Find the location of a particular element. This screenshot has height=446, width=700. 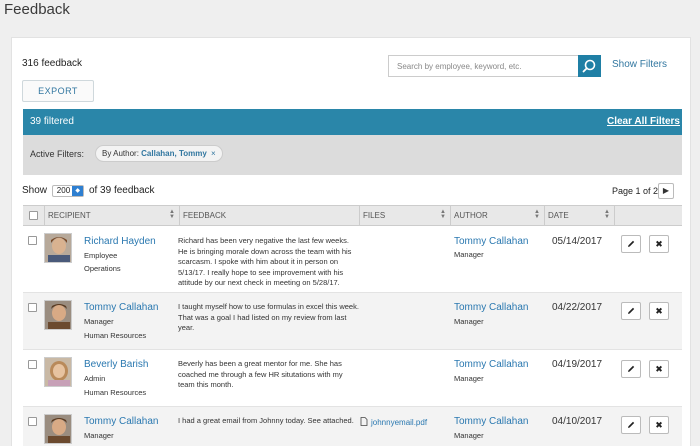

column-label: FILES is located at coordinates (374, 215).